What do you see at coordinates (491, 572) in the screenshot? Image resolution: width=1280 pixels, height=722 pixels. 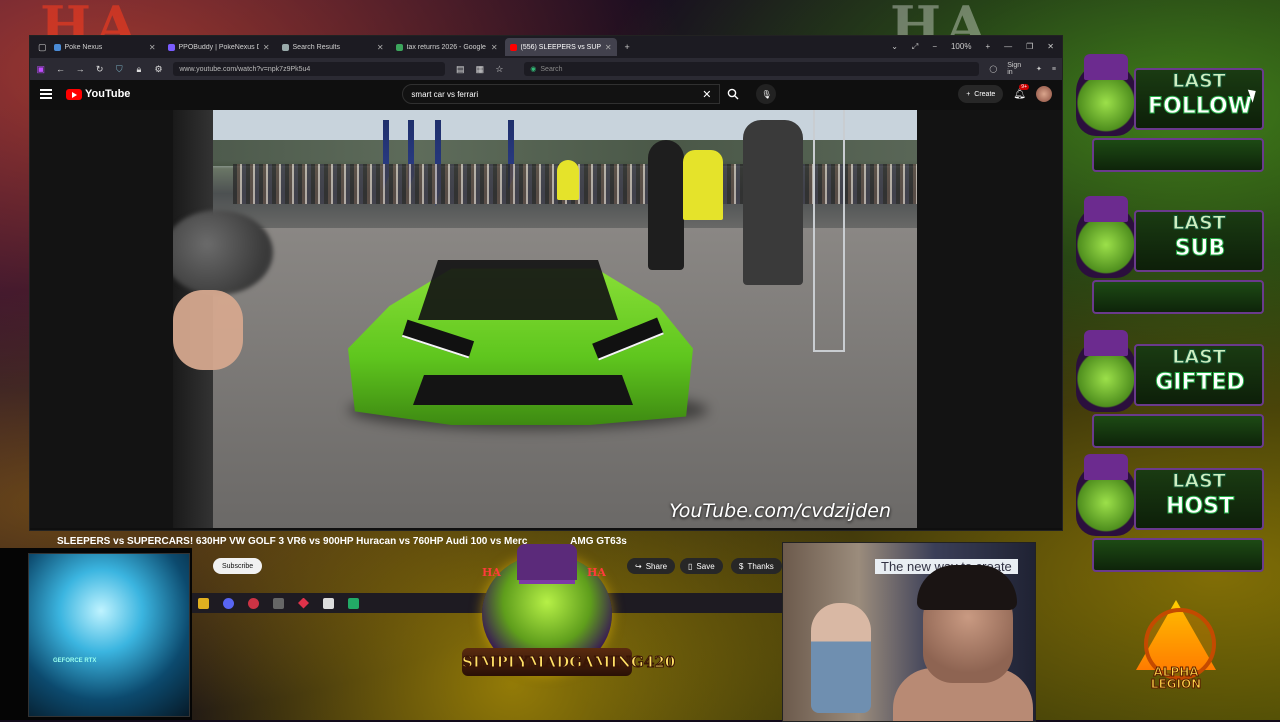 I see `mascot-laugh-left: HA` at bounding box center [491, 572].